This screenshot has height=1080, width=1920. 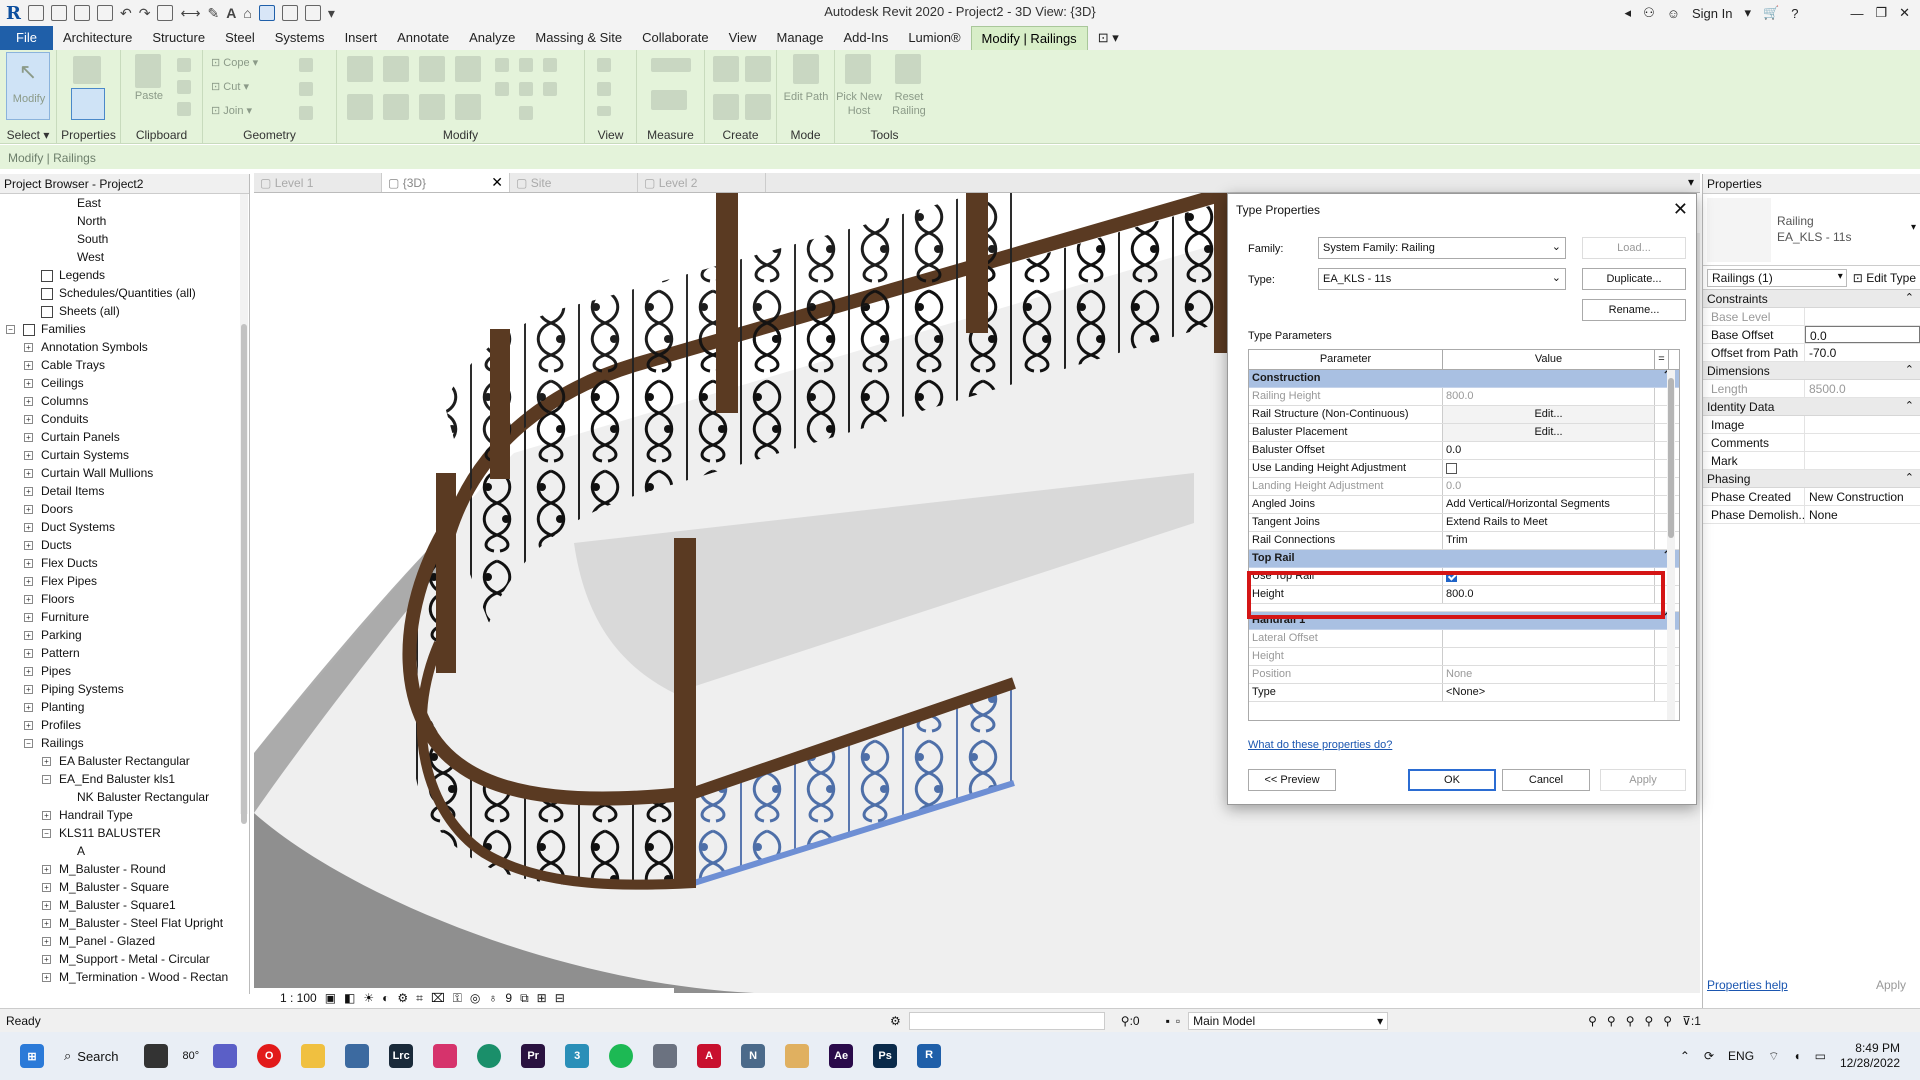 I want to click on browser-item-handrail-type: + Handrail Type, so click(x=120, y=815).